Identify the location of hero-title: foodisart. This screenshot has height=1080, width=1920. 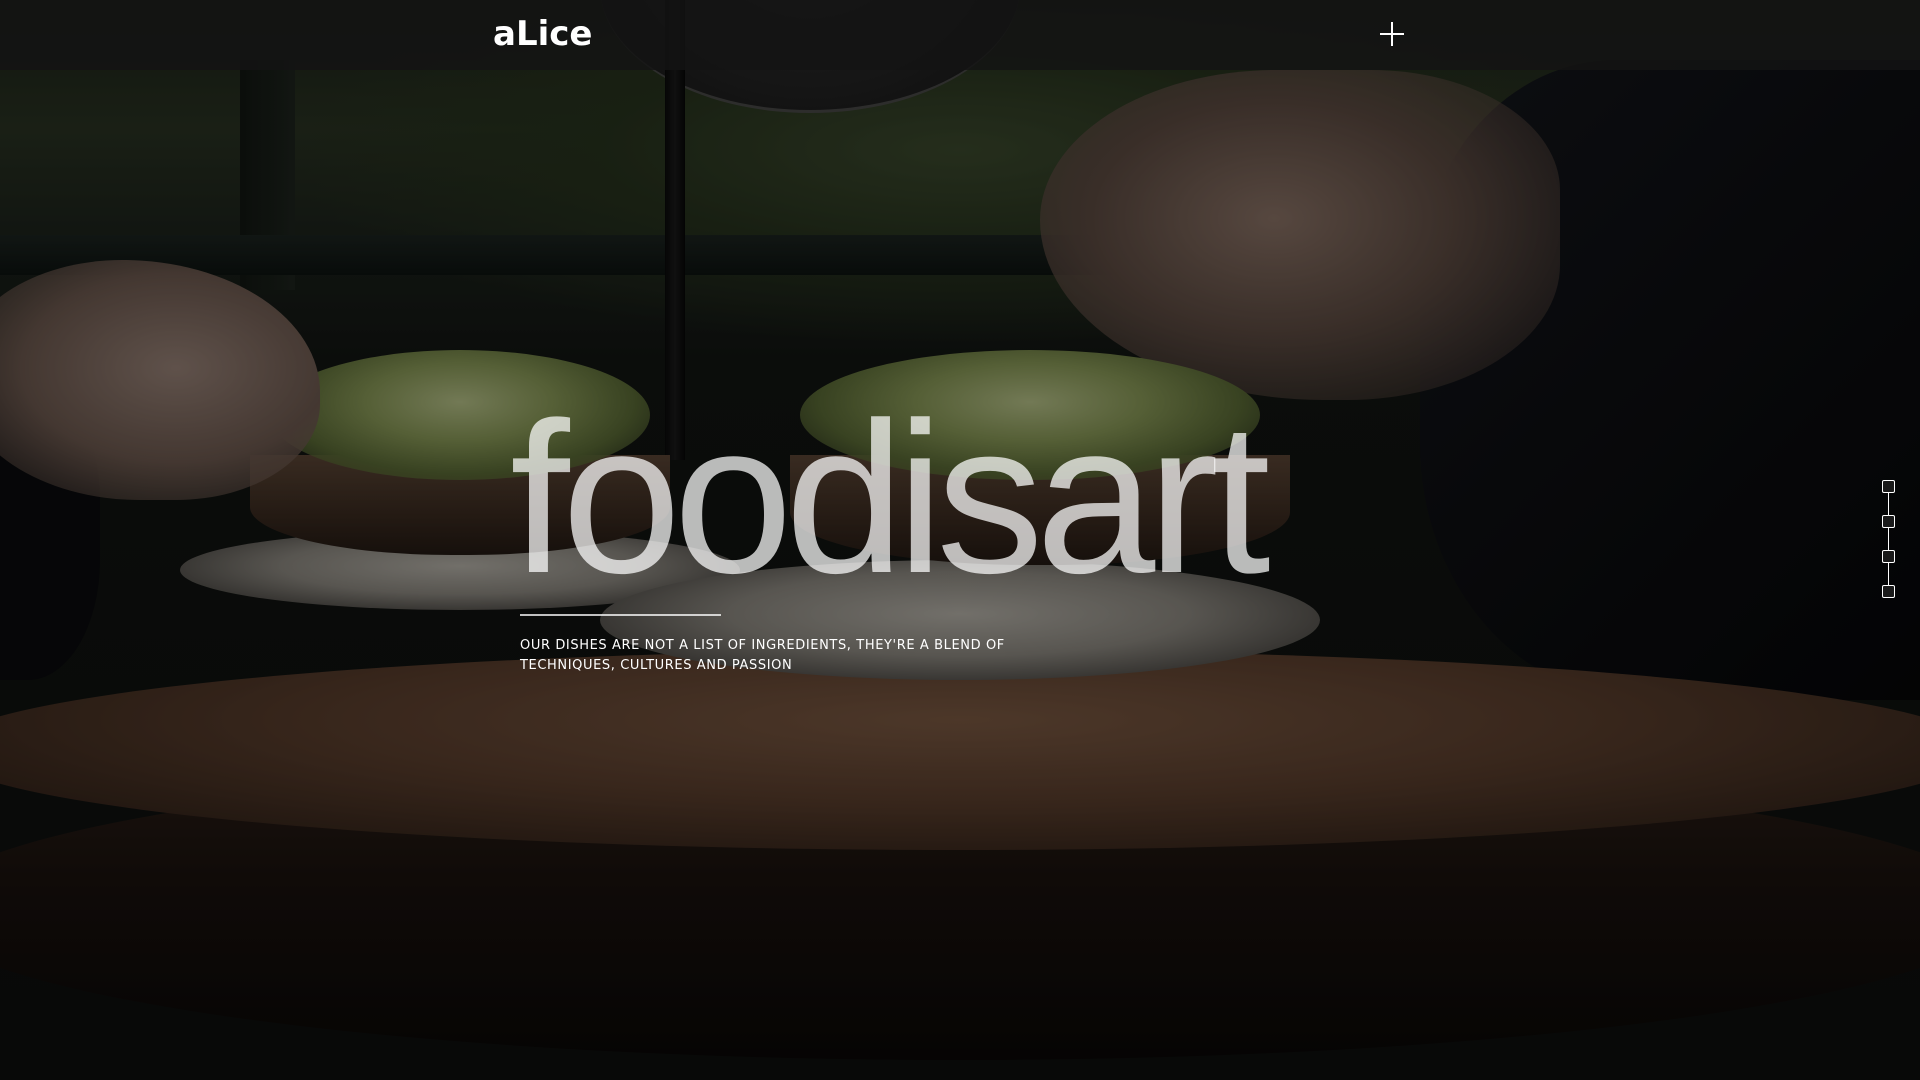
(890, 497).